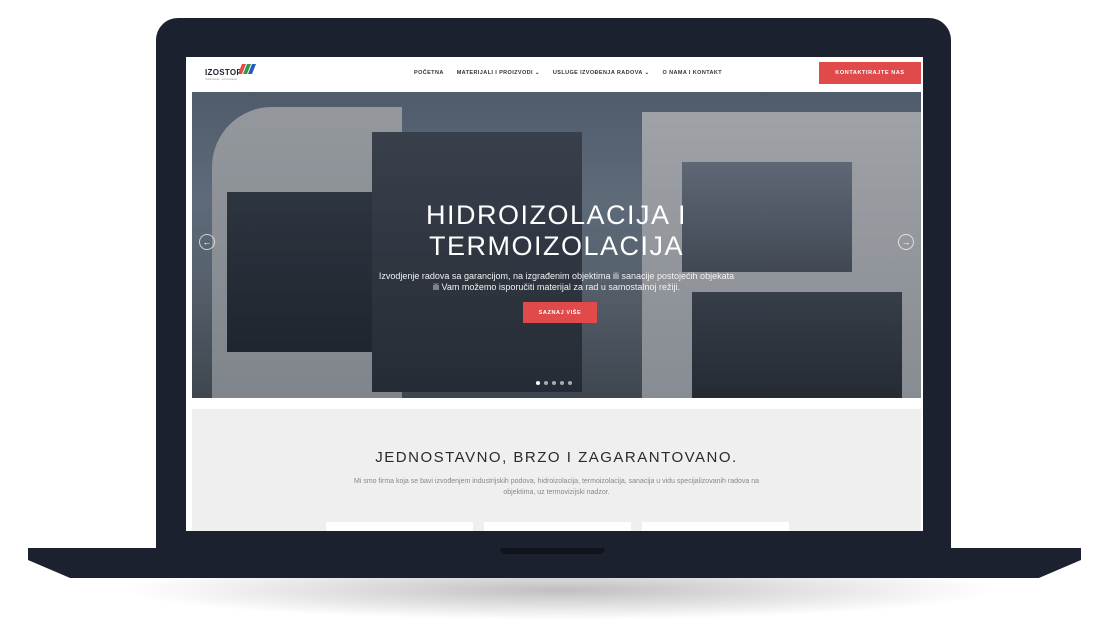  I want to click on menu-item-pocetna: Početna, so click(429, 73).